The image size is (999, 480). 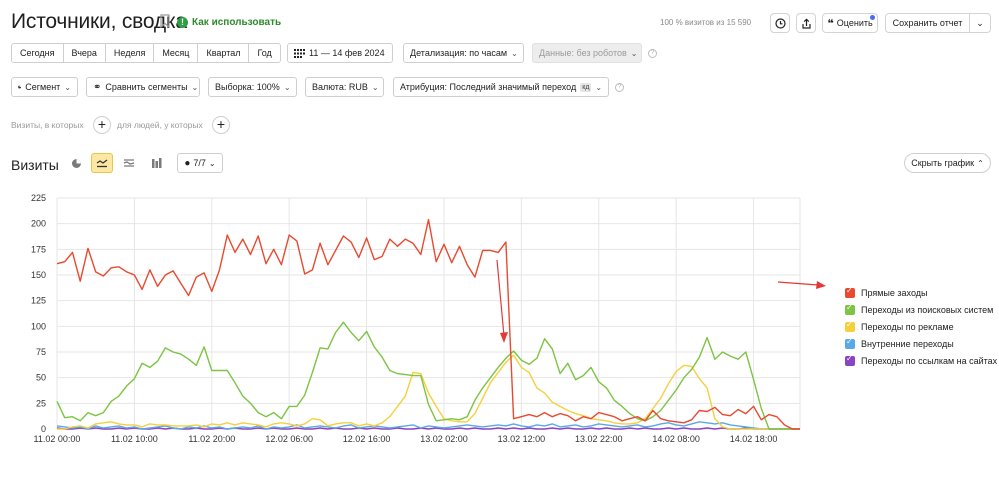 I want to click on x-tick-label: 13.02 02:00, so click(x=444, y=439).